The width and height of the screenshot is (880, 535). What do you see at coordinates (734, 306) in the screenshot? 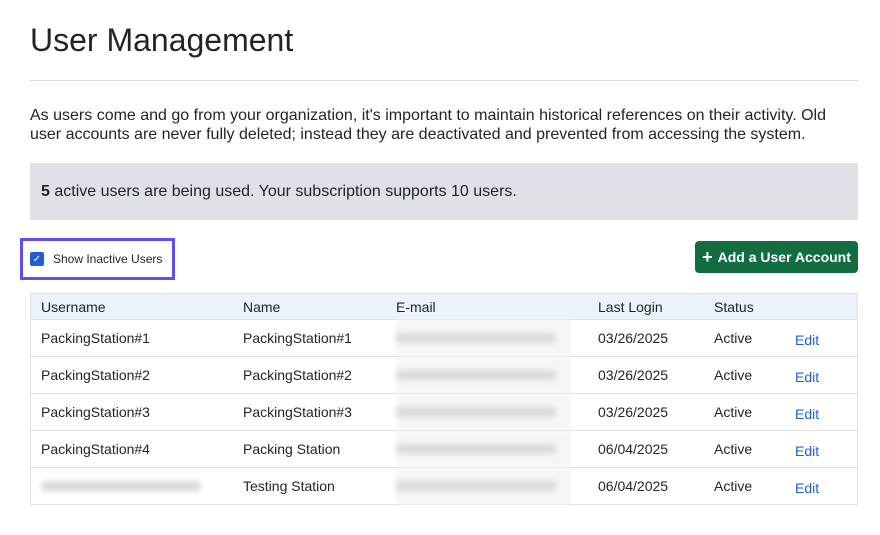
I see `header-status: Status` at bounding box center [734, 306].